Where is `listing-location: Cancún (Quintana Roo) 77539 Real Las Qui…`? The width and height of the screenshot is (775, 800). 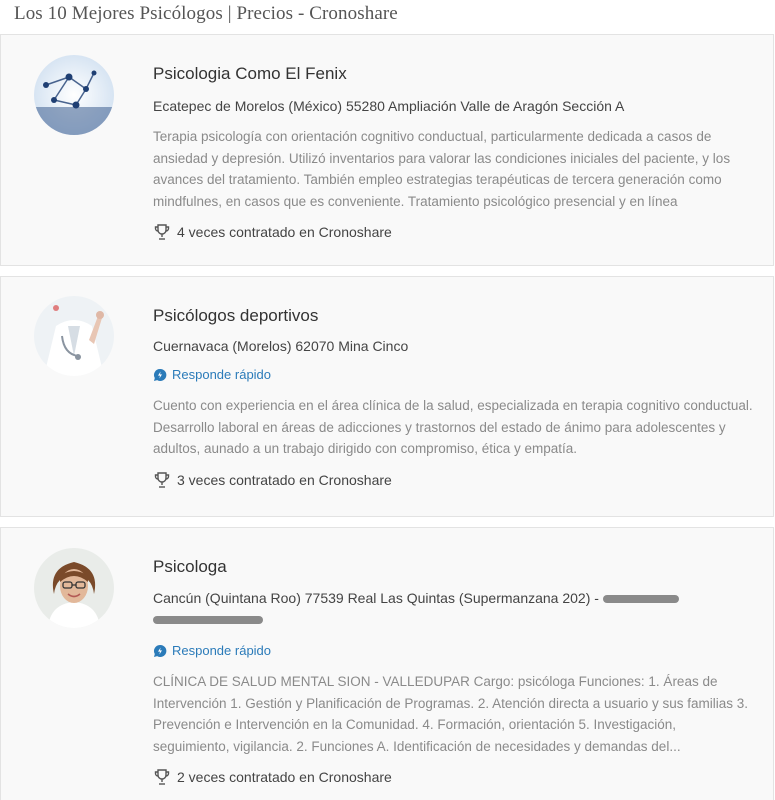
listing-location: Cancún (Quintana Roo) 77539 Real Las Qui… is located at coordinates (453, 609).